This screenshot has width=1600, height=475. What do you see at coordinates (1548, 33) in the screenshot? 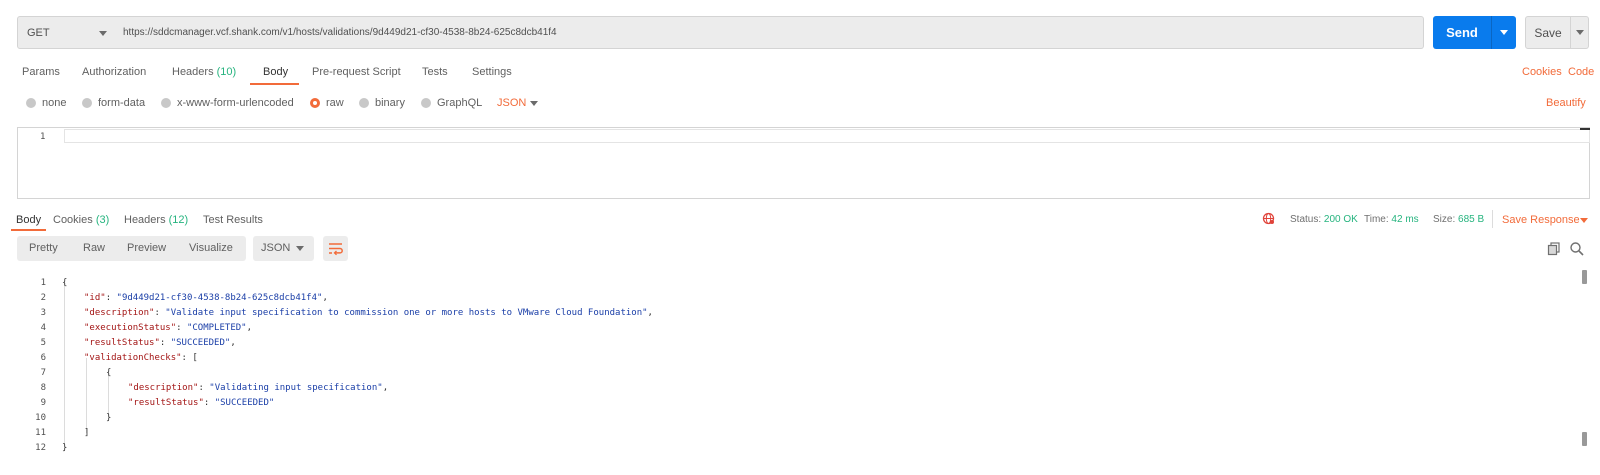
I see `save-label: Save` at bounding box center [1548, 33].